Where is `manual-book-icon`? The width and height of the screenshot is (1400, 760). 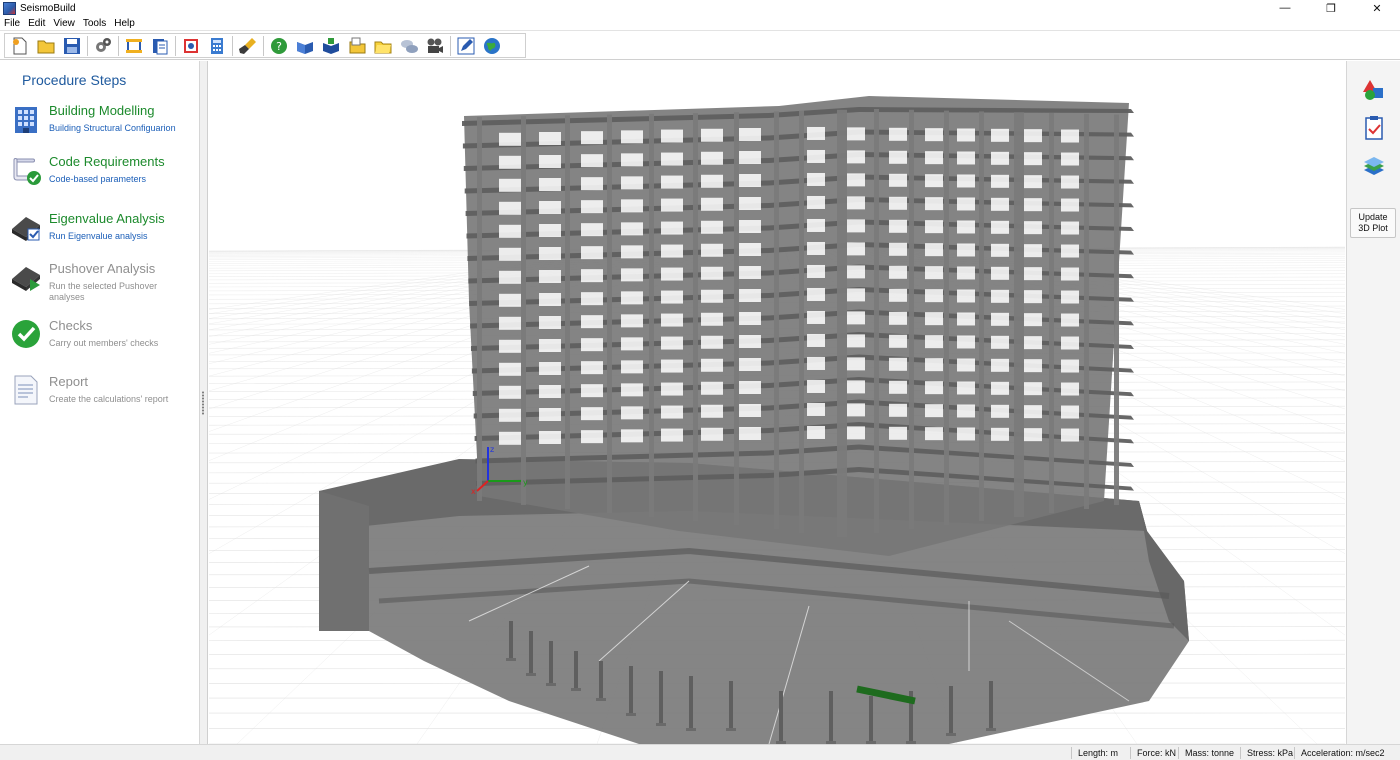
manual-book-icon is located at coordinates (305, 46).